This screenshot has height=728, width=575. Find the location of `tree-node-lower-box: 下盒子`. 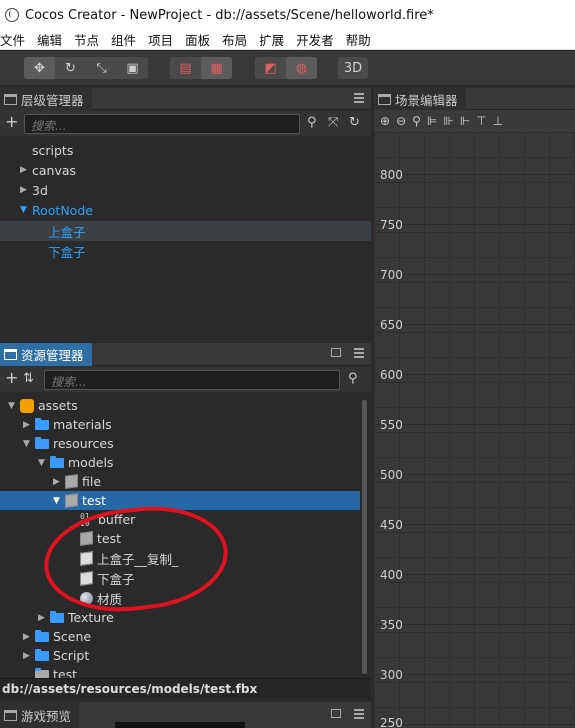

tree-node-lower-box: 下盒子 is located at coordinates (61, 251).